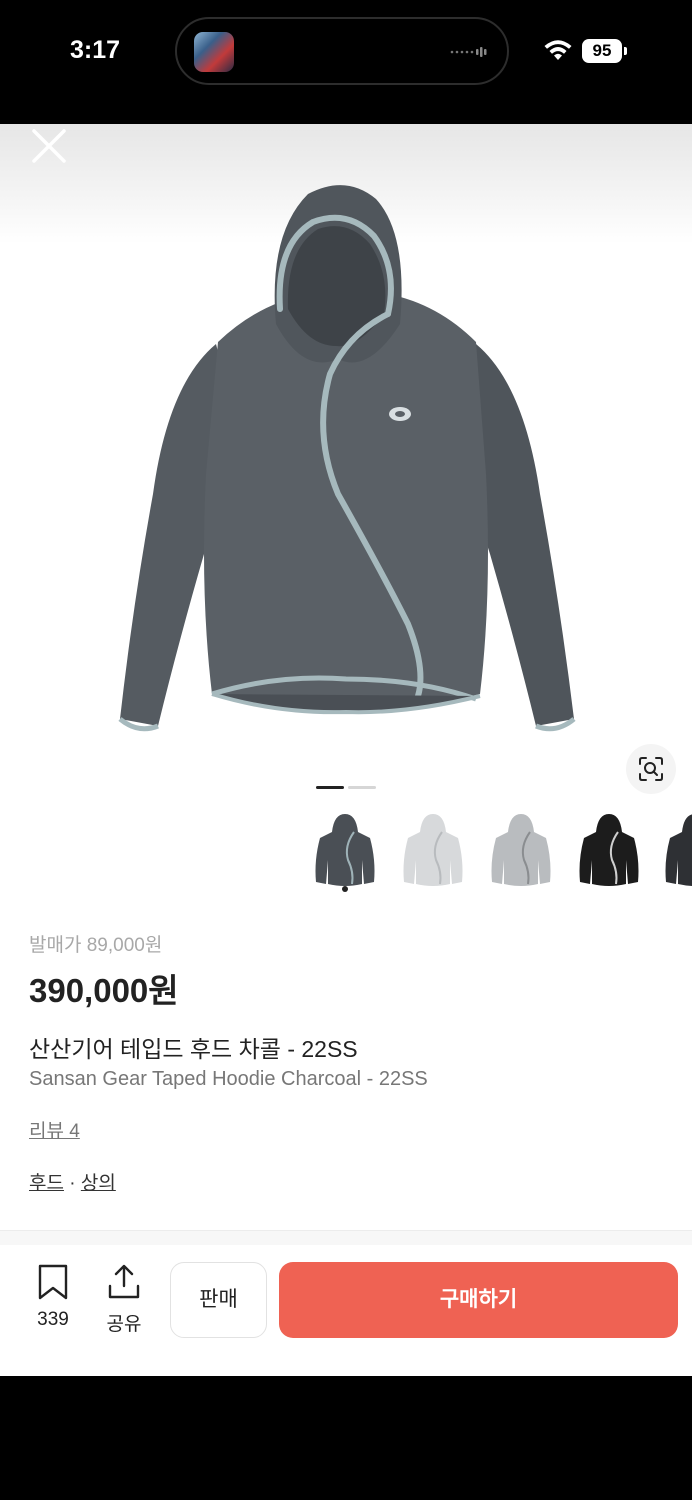 The height and width of the screenshot is (1500, 692). Describe the element at coordinates (124, 1324) in the screenshot. I see `share-label: 공유` at that location.